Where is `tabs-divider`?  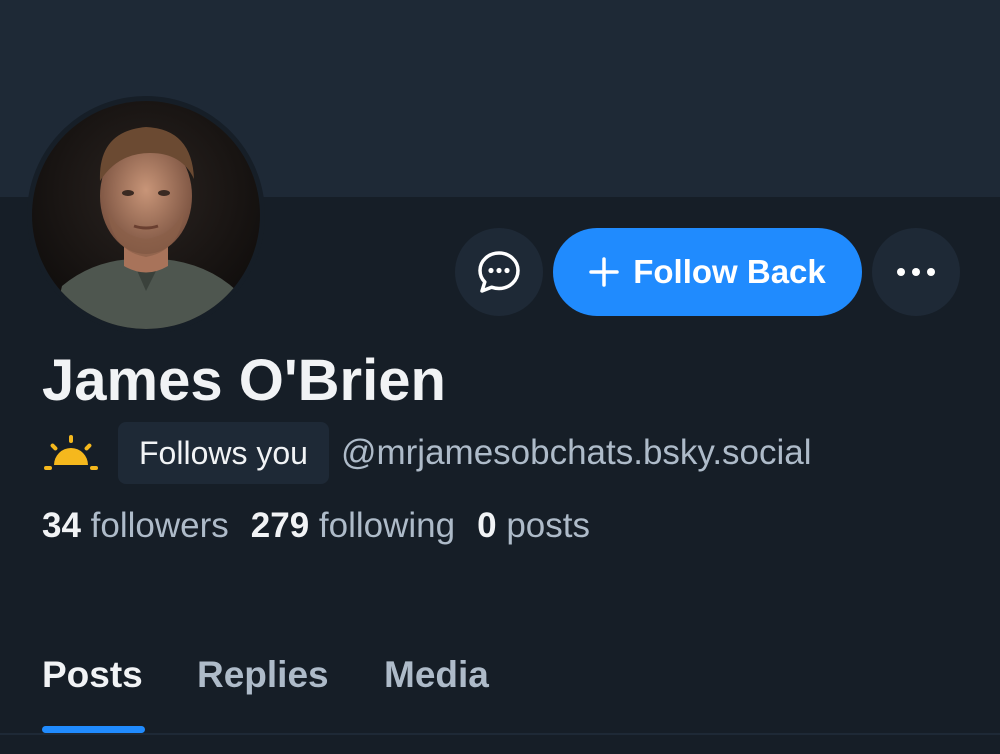 tabs-divider is located at coordinates (500, 734).